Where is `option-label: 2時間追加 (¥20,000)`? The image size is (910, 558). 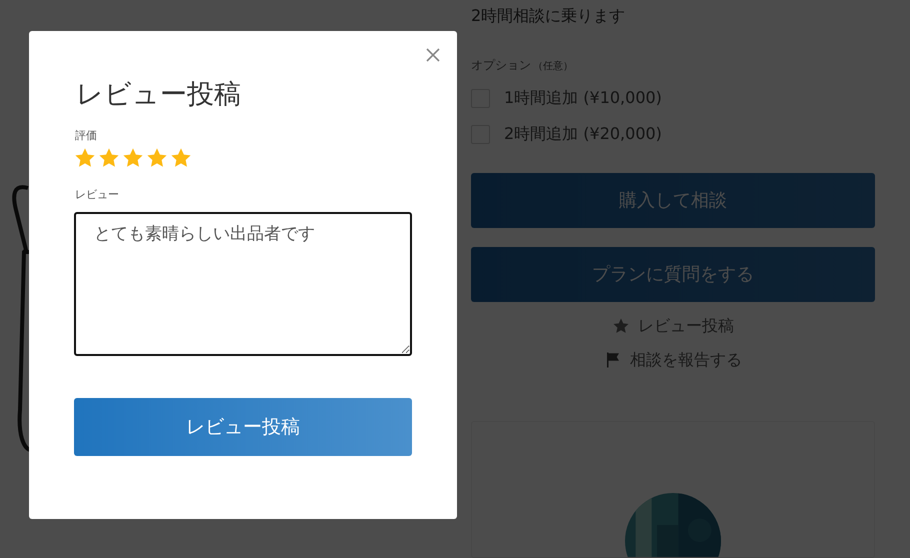 option-label: 2時間追加 (¥20,000) is located at coordinates (583, 135).